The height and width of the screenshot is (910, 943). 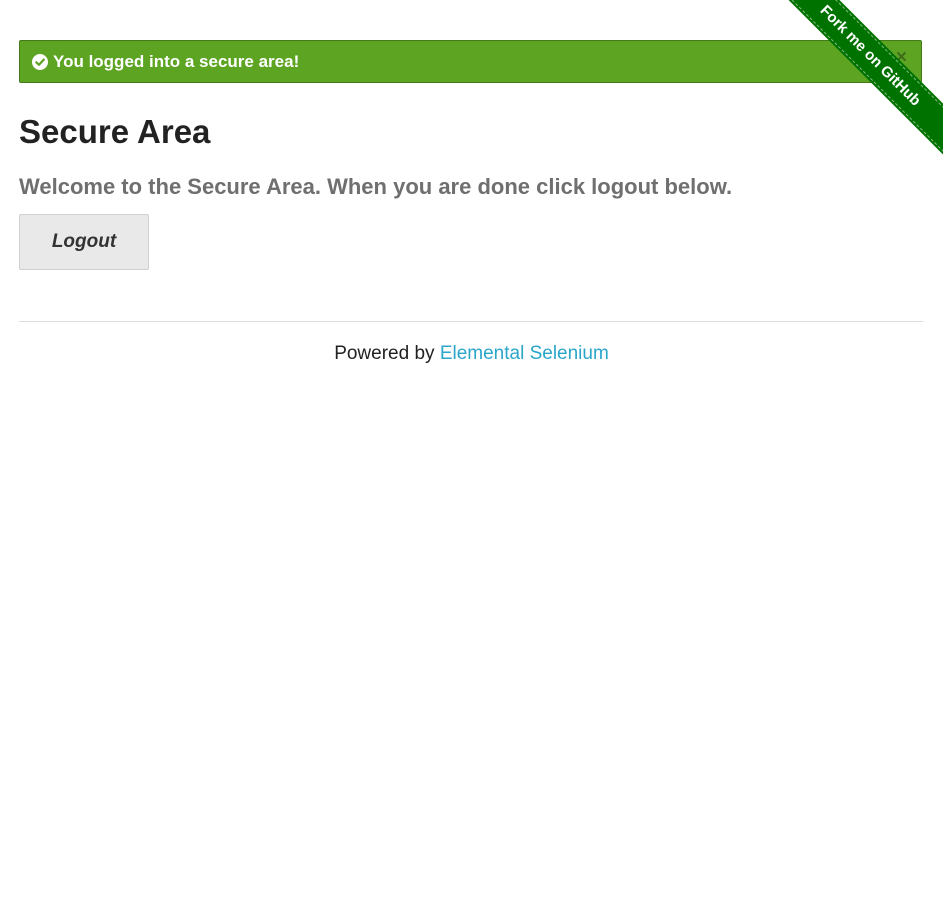 What do you see at coordinates (524, 353) in the screenshot?
I see `elemental-selenium-link: Elemental Selenium` at bounding box center [524, 353].